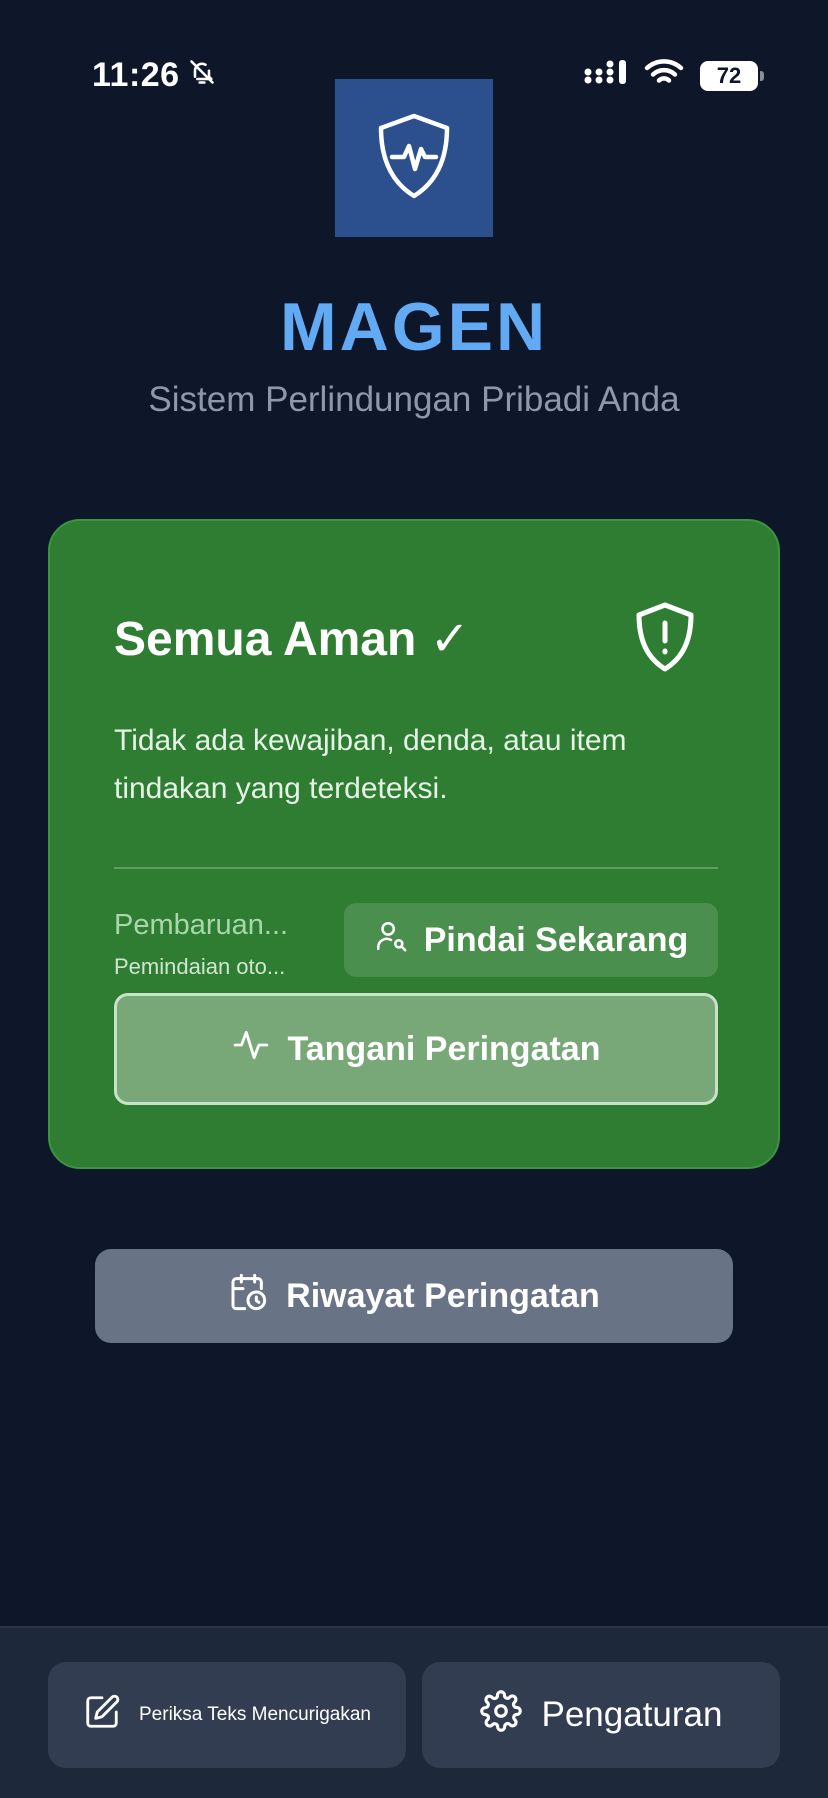  I want to click on app-subtitle: Sistem Perlindungan Pribadi Anda, so click(414, 399).